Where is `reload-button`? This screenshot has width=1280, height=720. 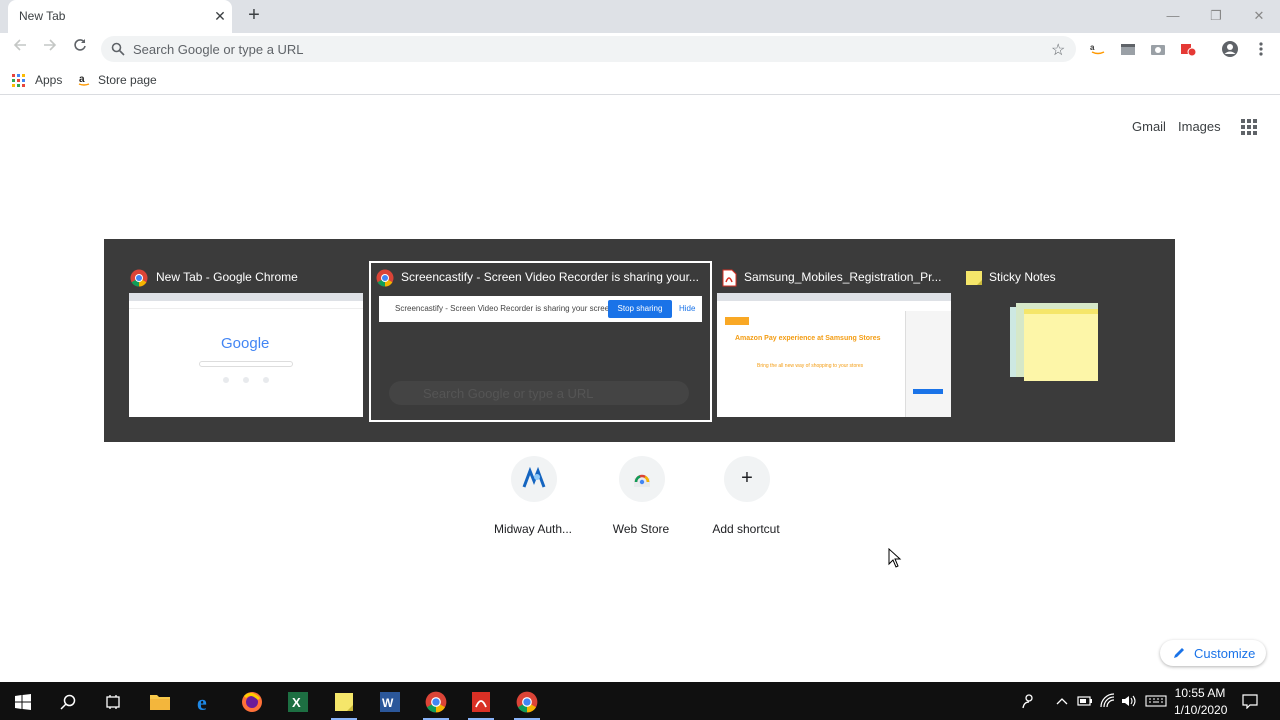
reload-button is located at coordinates (80, 48).